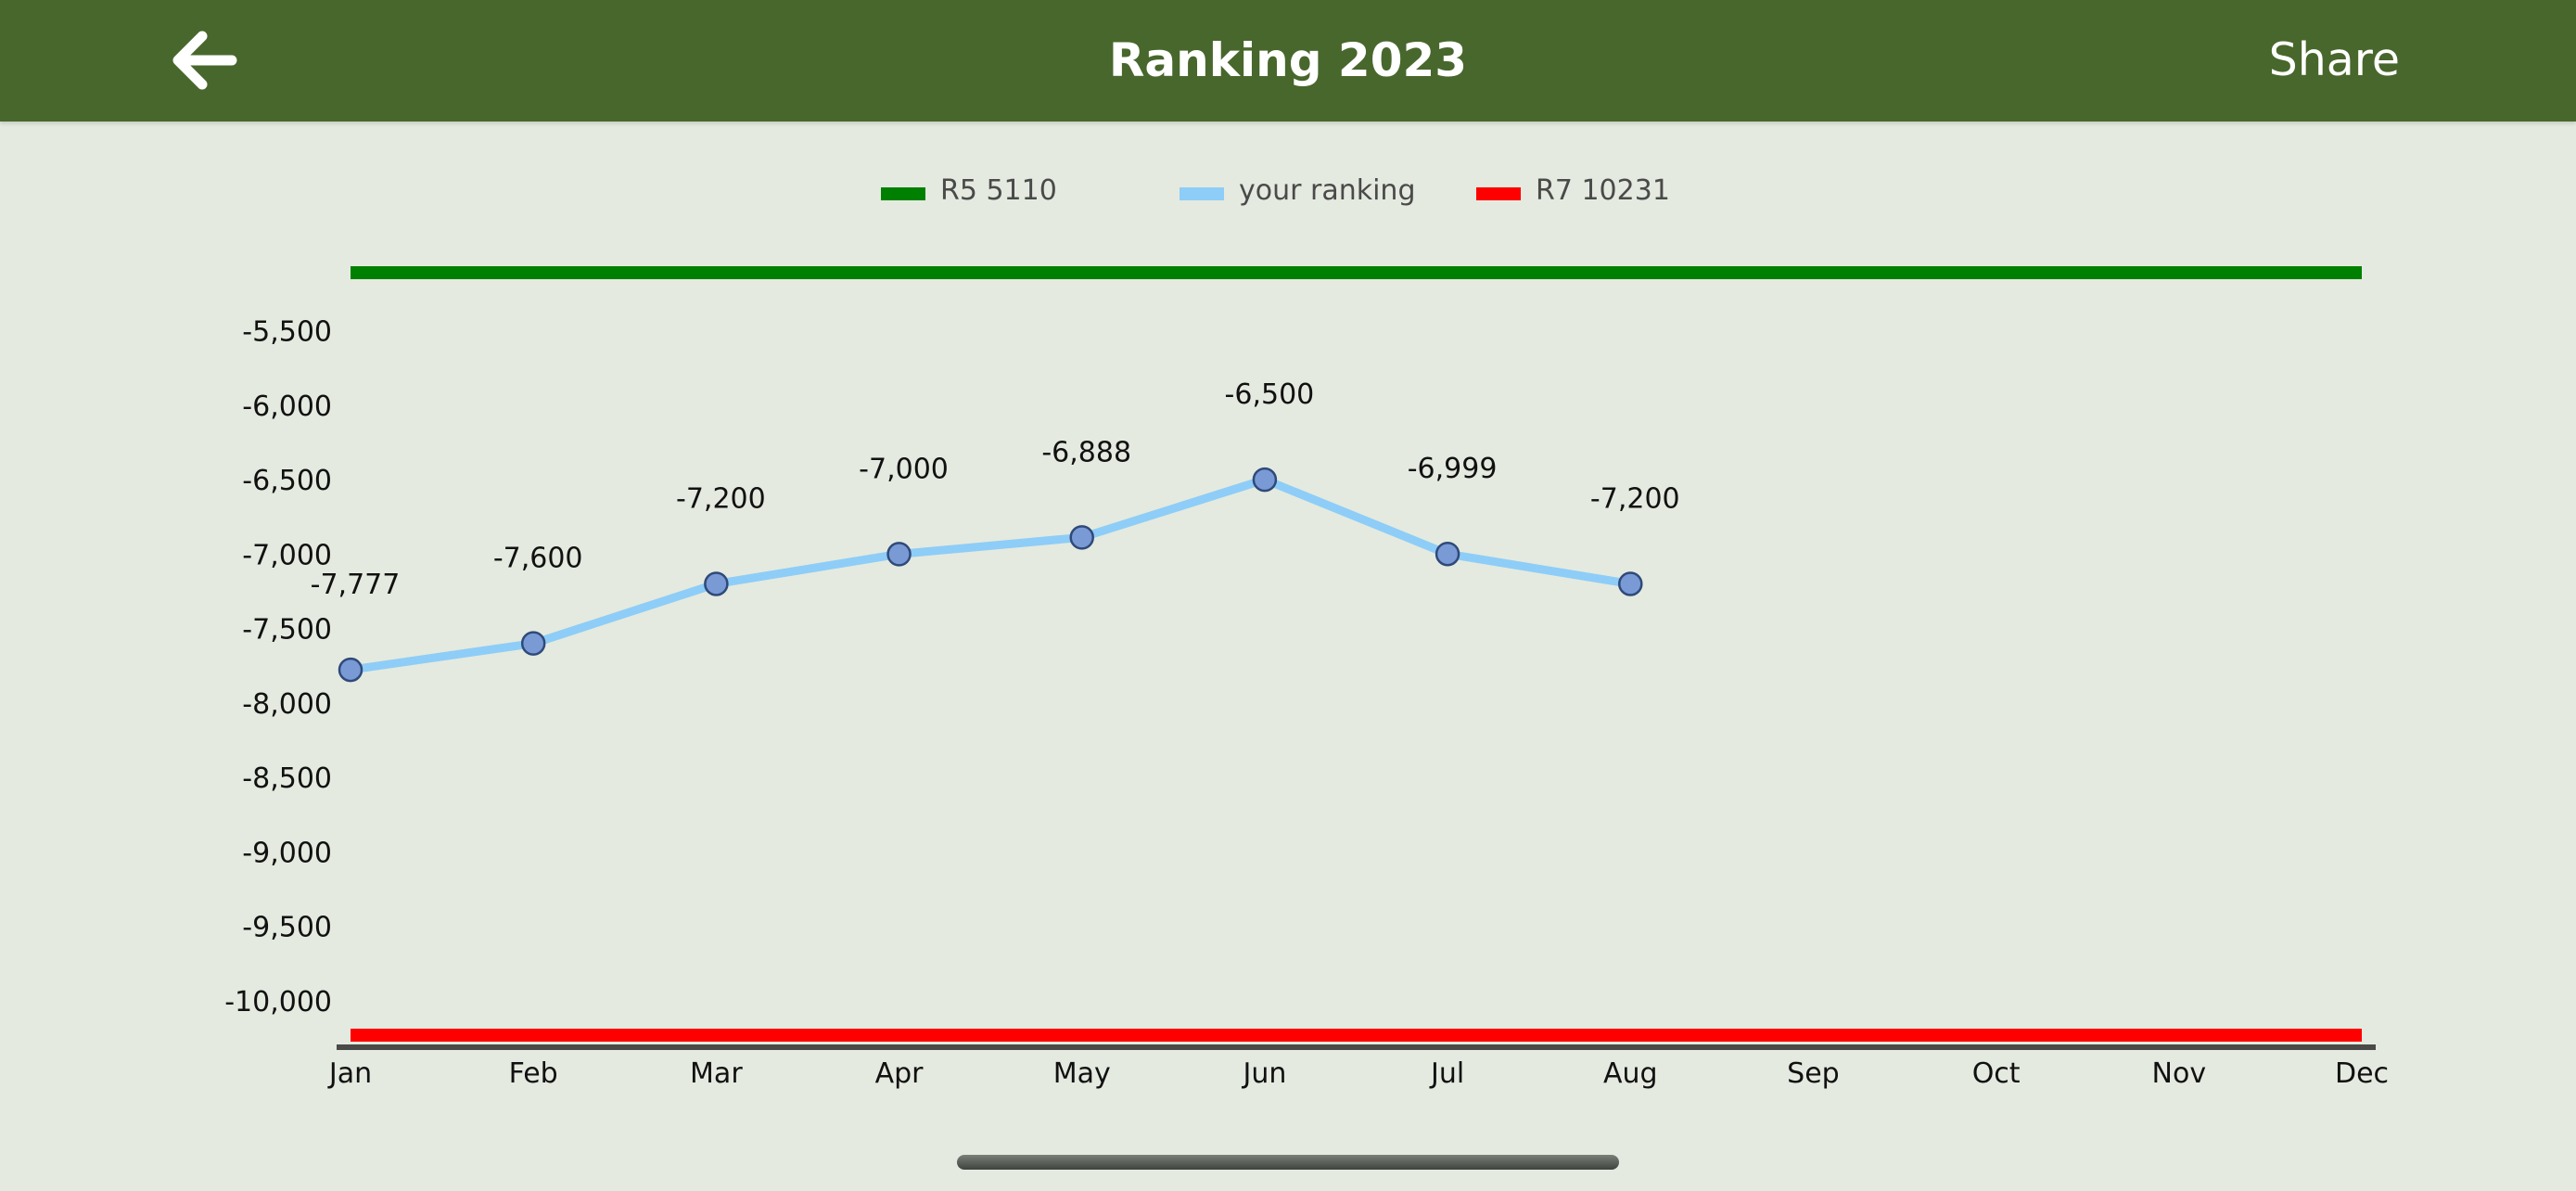 The width and height of the screenshot is (2576, 1191). Describe the element at coordinates (1631, 1073) in the screenshot. I see `x-tick-label: Aug` at that location.